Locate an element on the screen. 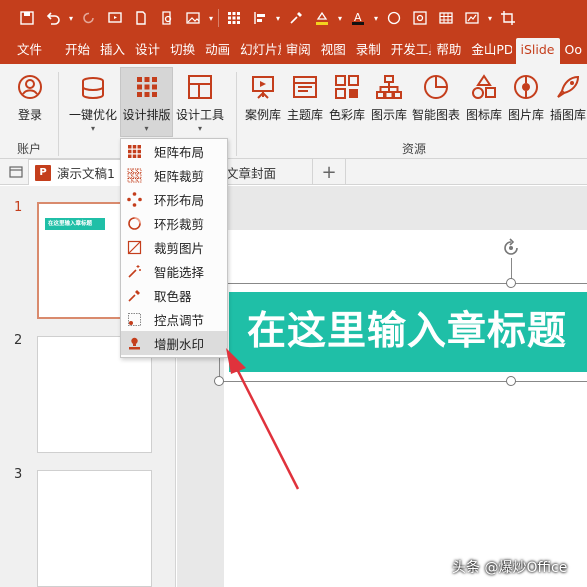 This screenshot has width=587, height=587. case-library-label: 案例库 is located at coordinates (262, 115).